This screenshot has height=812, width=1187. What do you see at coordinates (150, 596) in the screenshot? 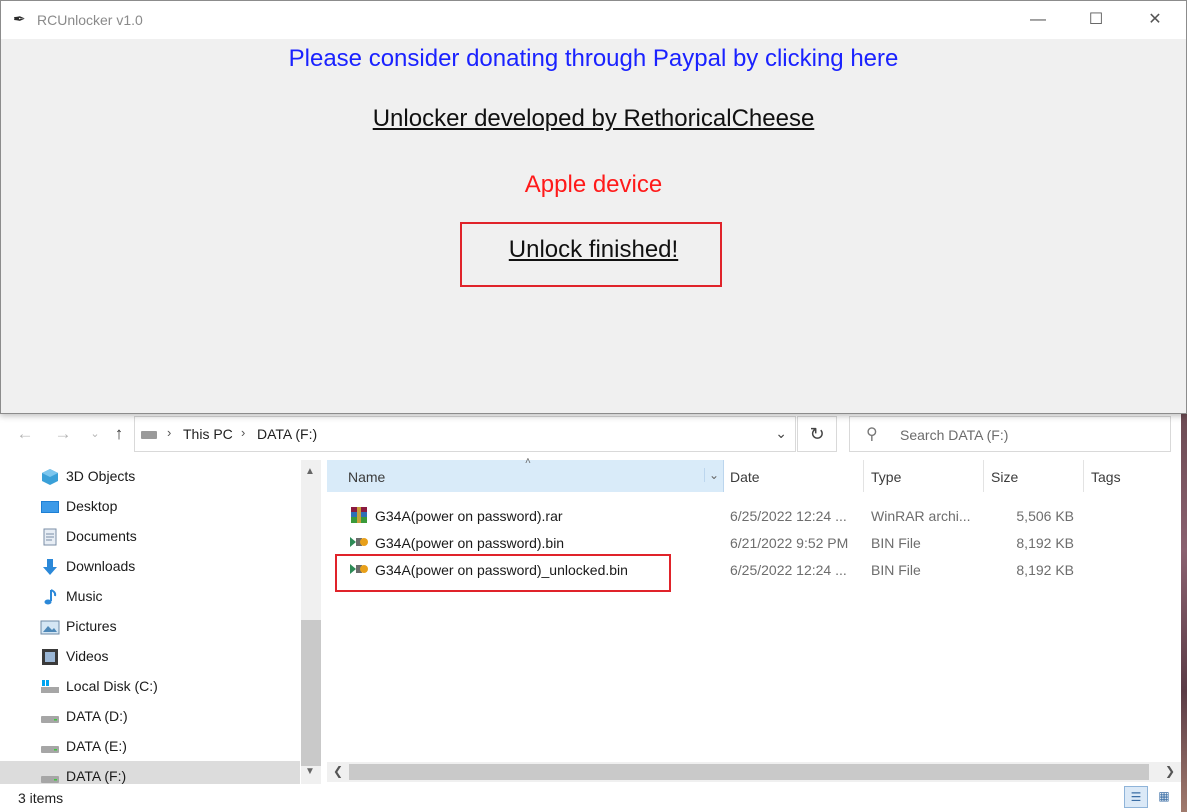
I see `tree-item-music: Music` at bounding box center [150, 596].